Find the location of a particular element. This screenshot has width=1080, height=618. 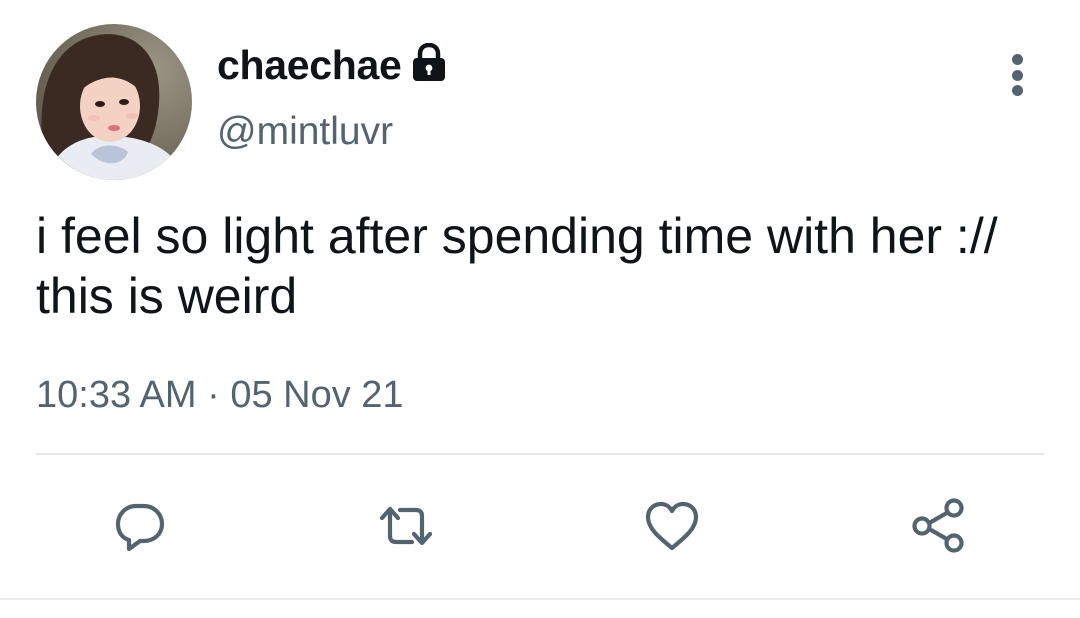

more-vertical-icon is located at coordinates (1017, 75).